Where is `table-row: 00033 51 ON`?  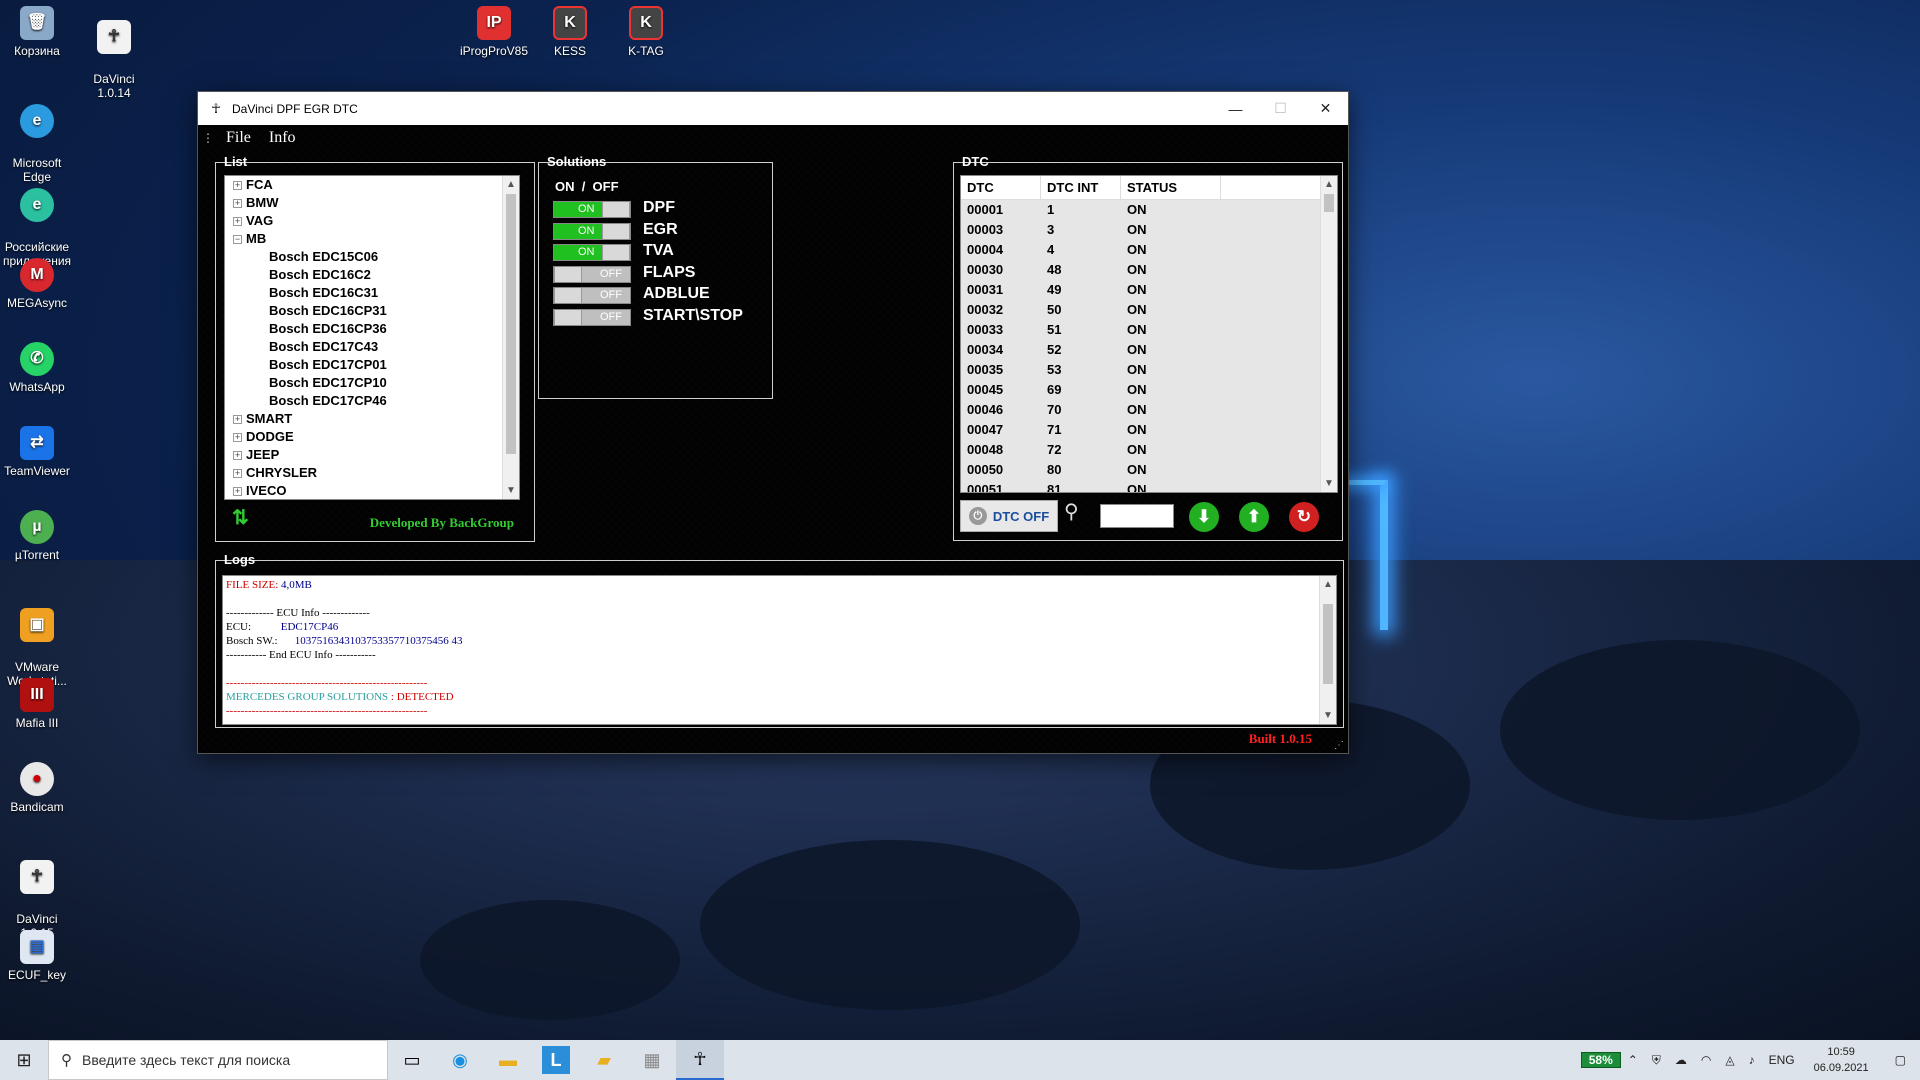
table-row: 00033 51 ON is located at coordinates (1149, 330).